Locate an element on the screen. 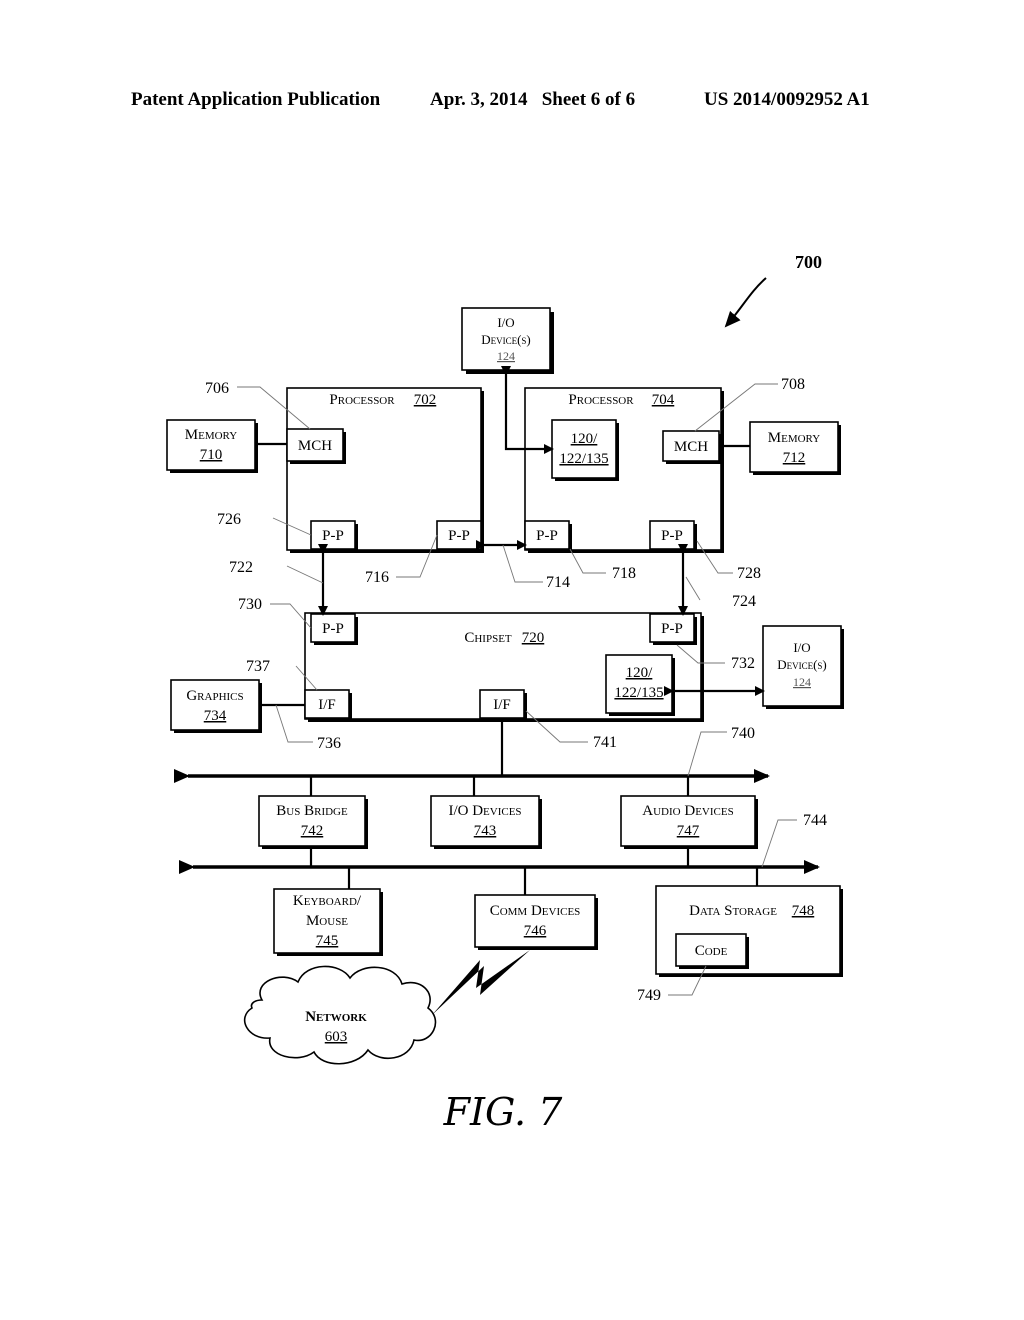  network-603-cloud: Network 603 is located at coordinates (340, 1015).